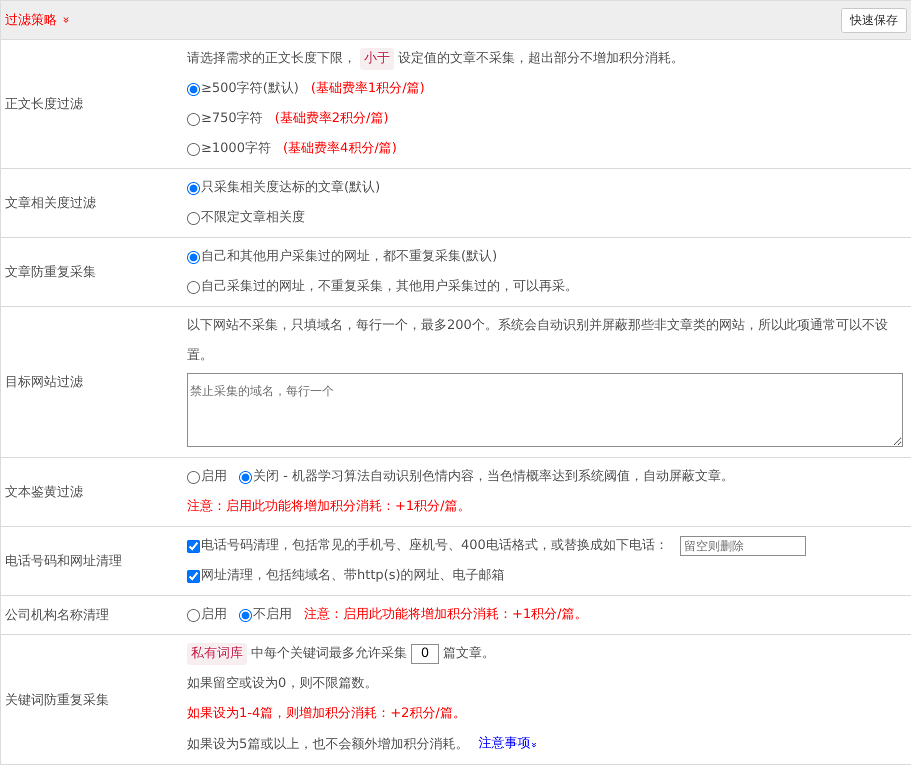 This screenshot has height=768, width=912. What do you see at coordinates (507, 744) in the screenshot?
I see `notice-link: 注意事项 »` at bounding box center [507, 744].